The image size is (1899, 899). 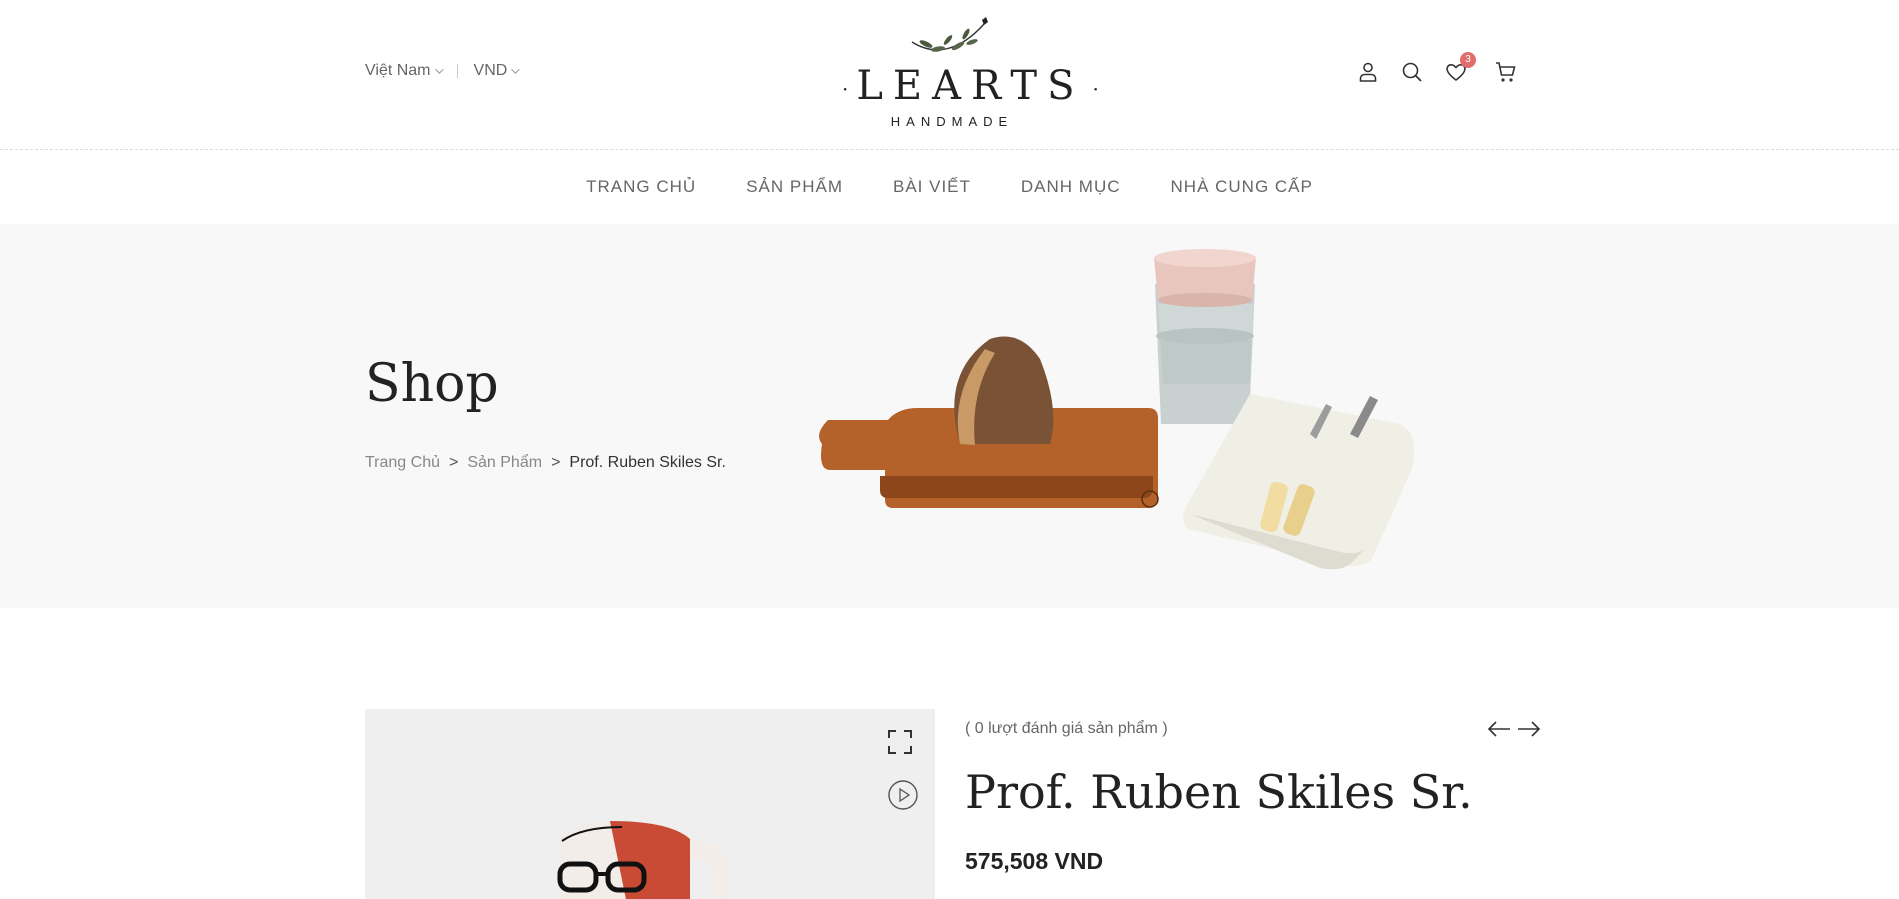 I want to click on wishlist-count-badge: 3, so click(x=1468, y=60).